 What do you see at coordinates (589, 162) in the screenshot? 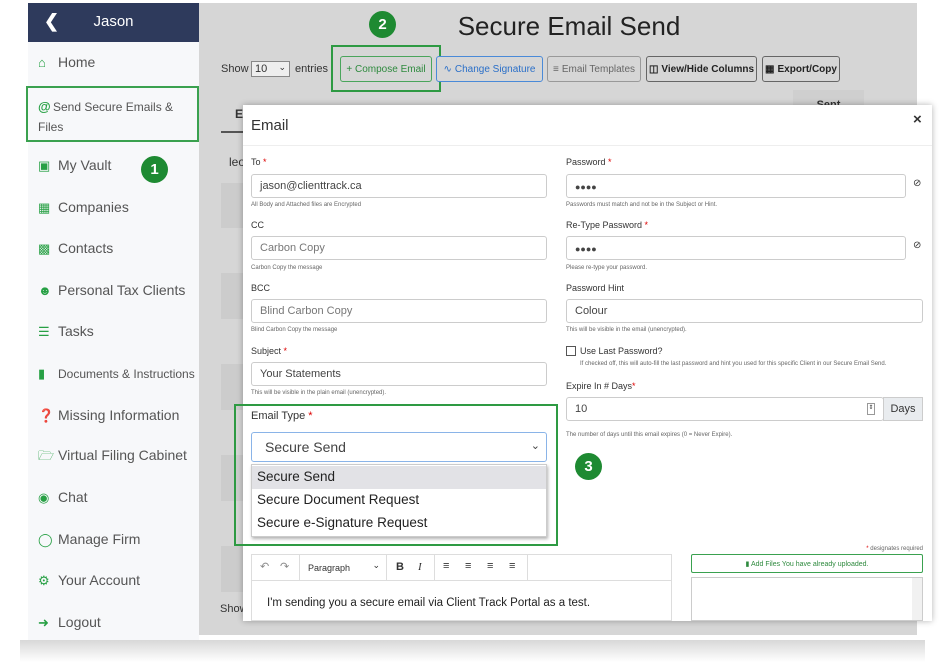
I see `password-label: Password *` at bounding box center [589, 162].